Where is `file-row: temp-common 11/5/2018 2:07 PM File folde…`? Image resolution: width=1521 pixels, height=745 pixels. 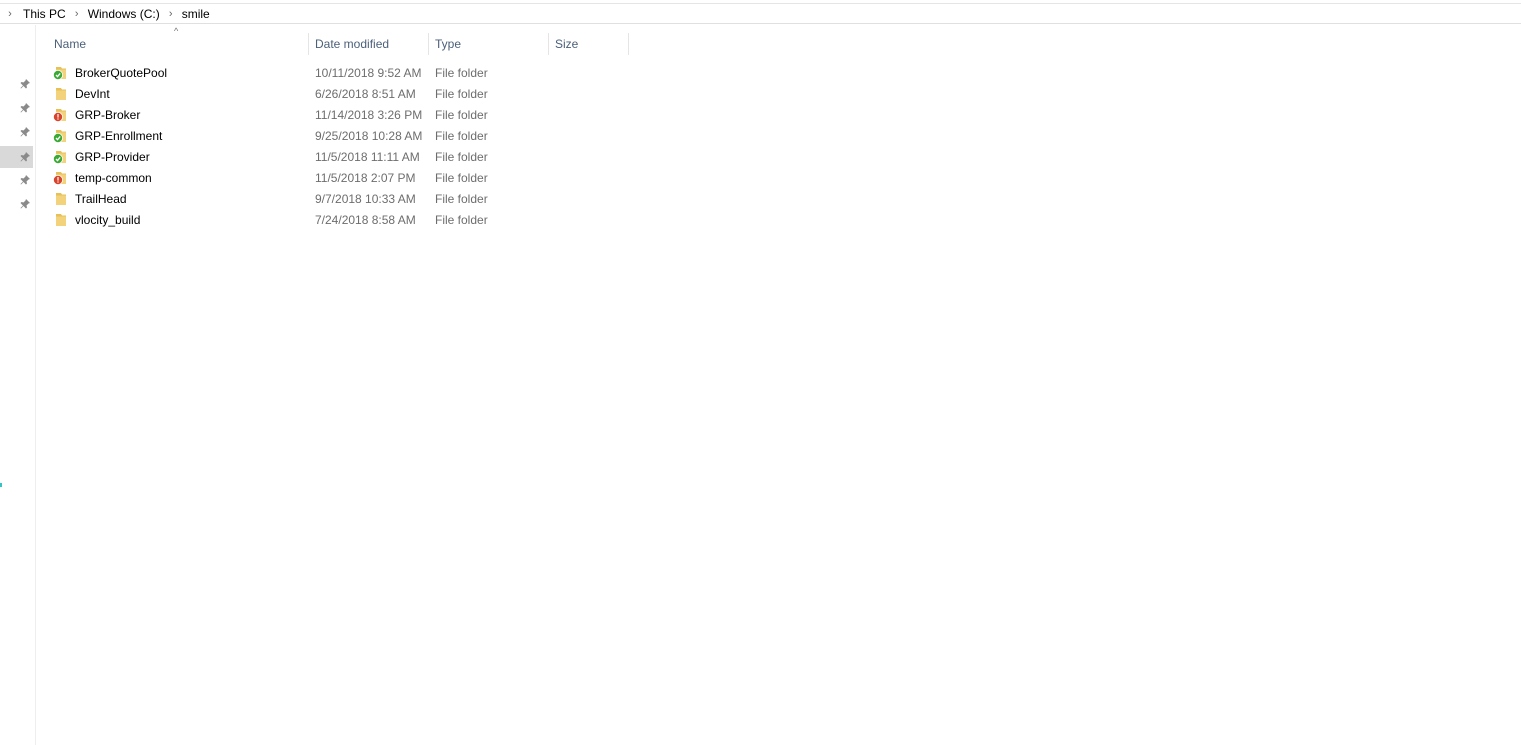
file-row: temp-common 11/5/2018 2:07 PM File folde… is located at coordinates (336, 178).